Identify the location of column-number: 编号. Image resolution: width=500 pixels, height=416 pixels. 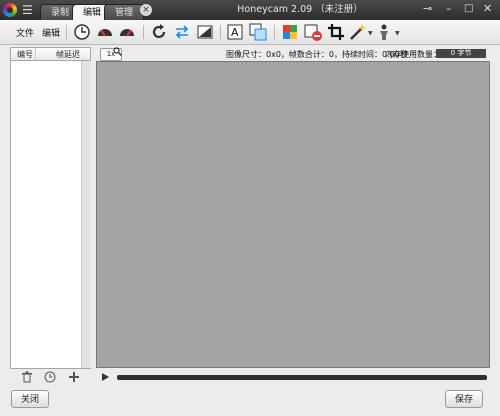
(25, 54).